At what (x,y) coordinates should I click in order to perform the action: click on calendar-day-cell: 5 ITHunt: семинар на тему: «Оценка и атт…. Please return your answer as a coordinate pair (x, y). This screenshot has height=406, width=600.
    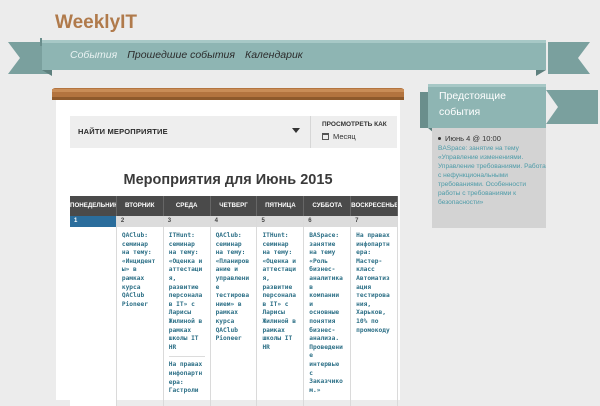
    Looking at the image, I should click on (281, 311).